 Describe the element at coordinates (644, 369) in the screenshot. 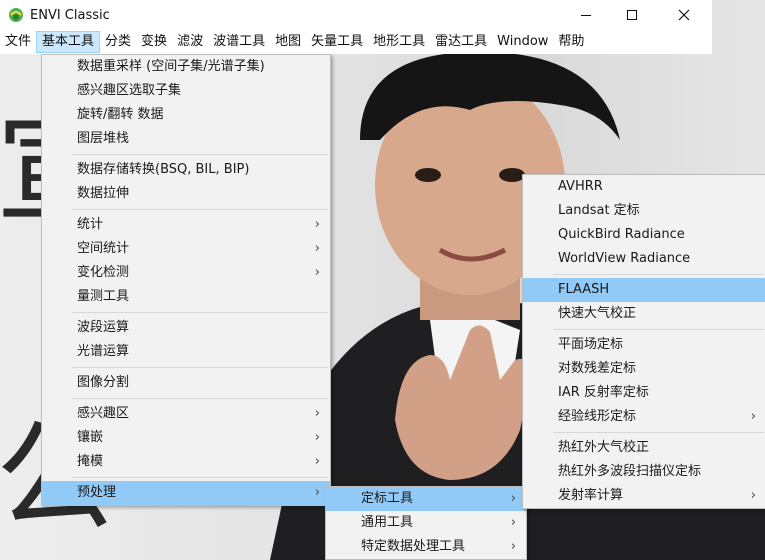

I see `menu-item-log-residuals: 对数残差定标` at that location.